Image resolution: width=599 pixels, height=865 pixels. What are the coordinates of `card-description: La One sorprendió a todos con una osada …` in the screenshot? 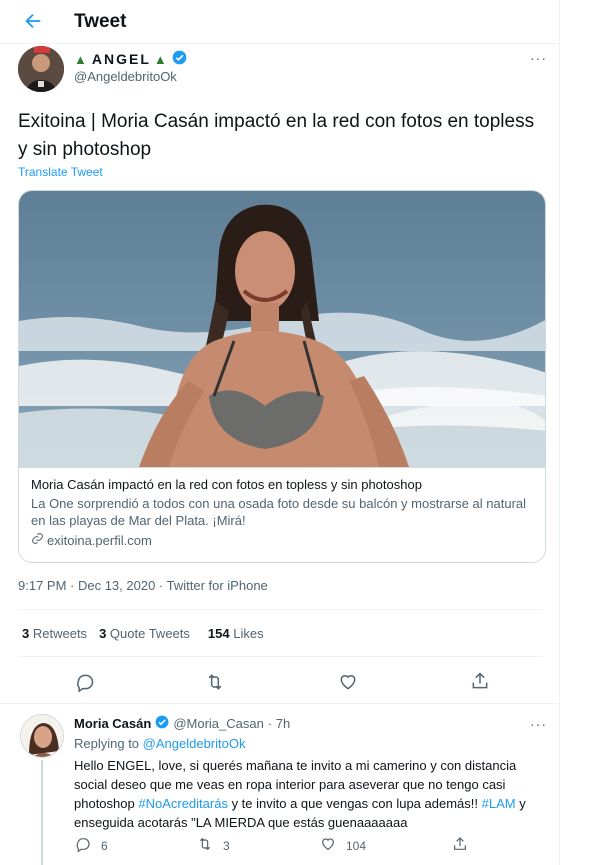 It's located at (279, 512).